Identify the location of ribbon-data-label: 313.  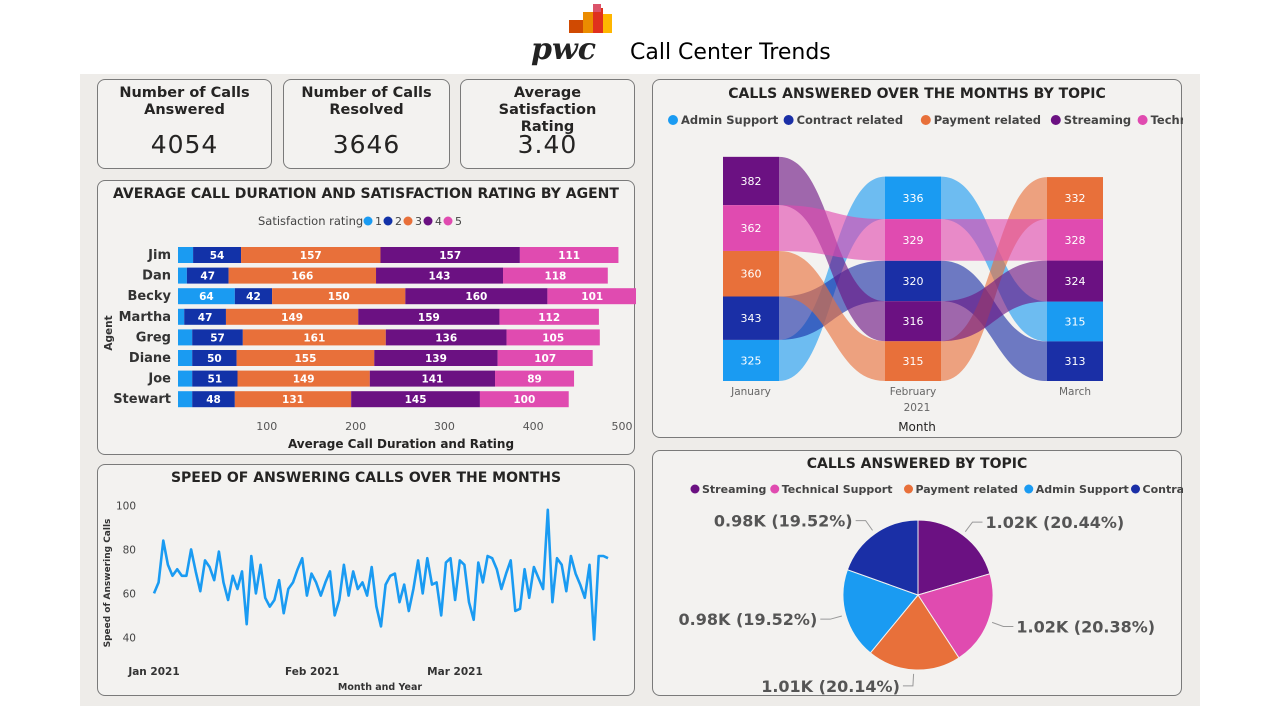
(1075, 361).